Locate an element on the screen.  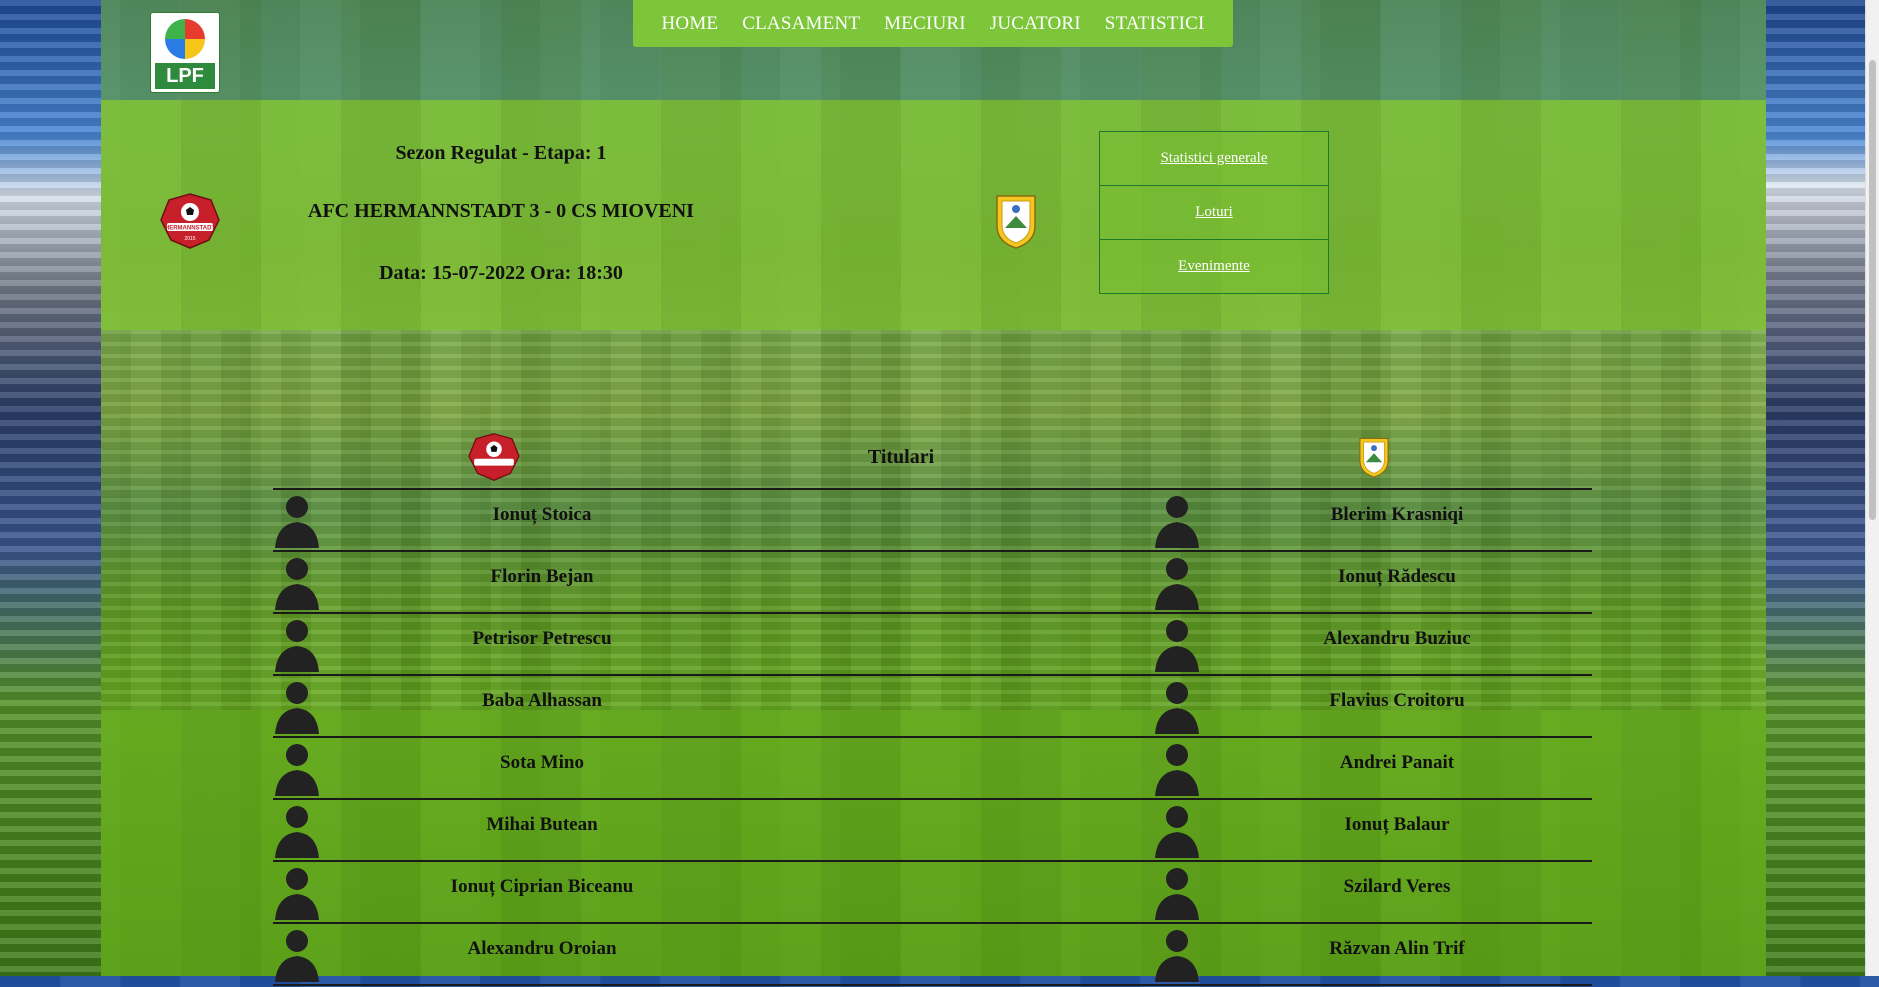
lineup-row: Ionuț Ciprian Biceanu Szilard Veres is located at coordinates (932, 893).